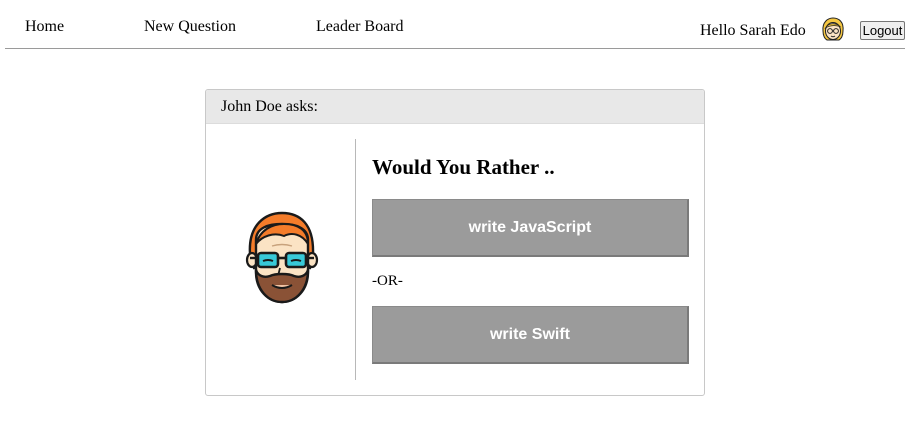 The width and height of the screenshot is (912, 433). Describe the element at coordinates (355, 259) in the screenshot. I see `card-divider` at that location.